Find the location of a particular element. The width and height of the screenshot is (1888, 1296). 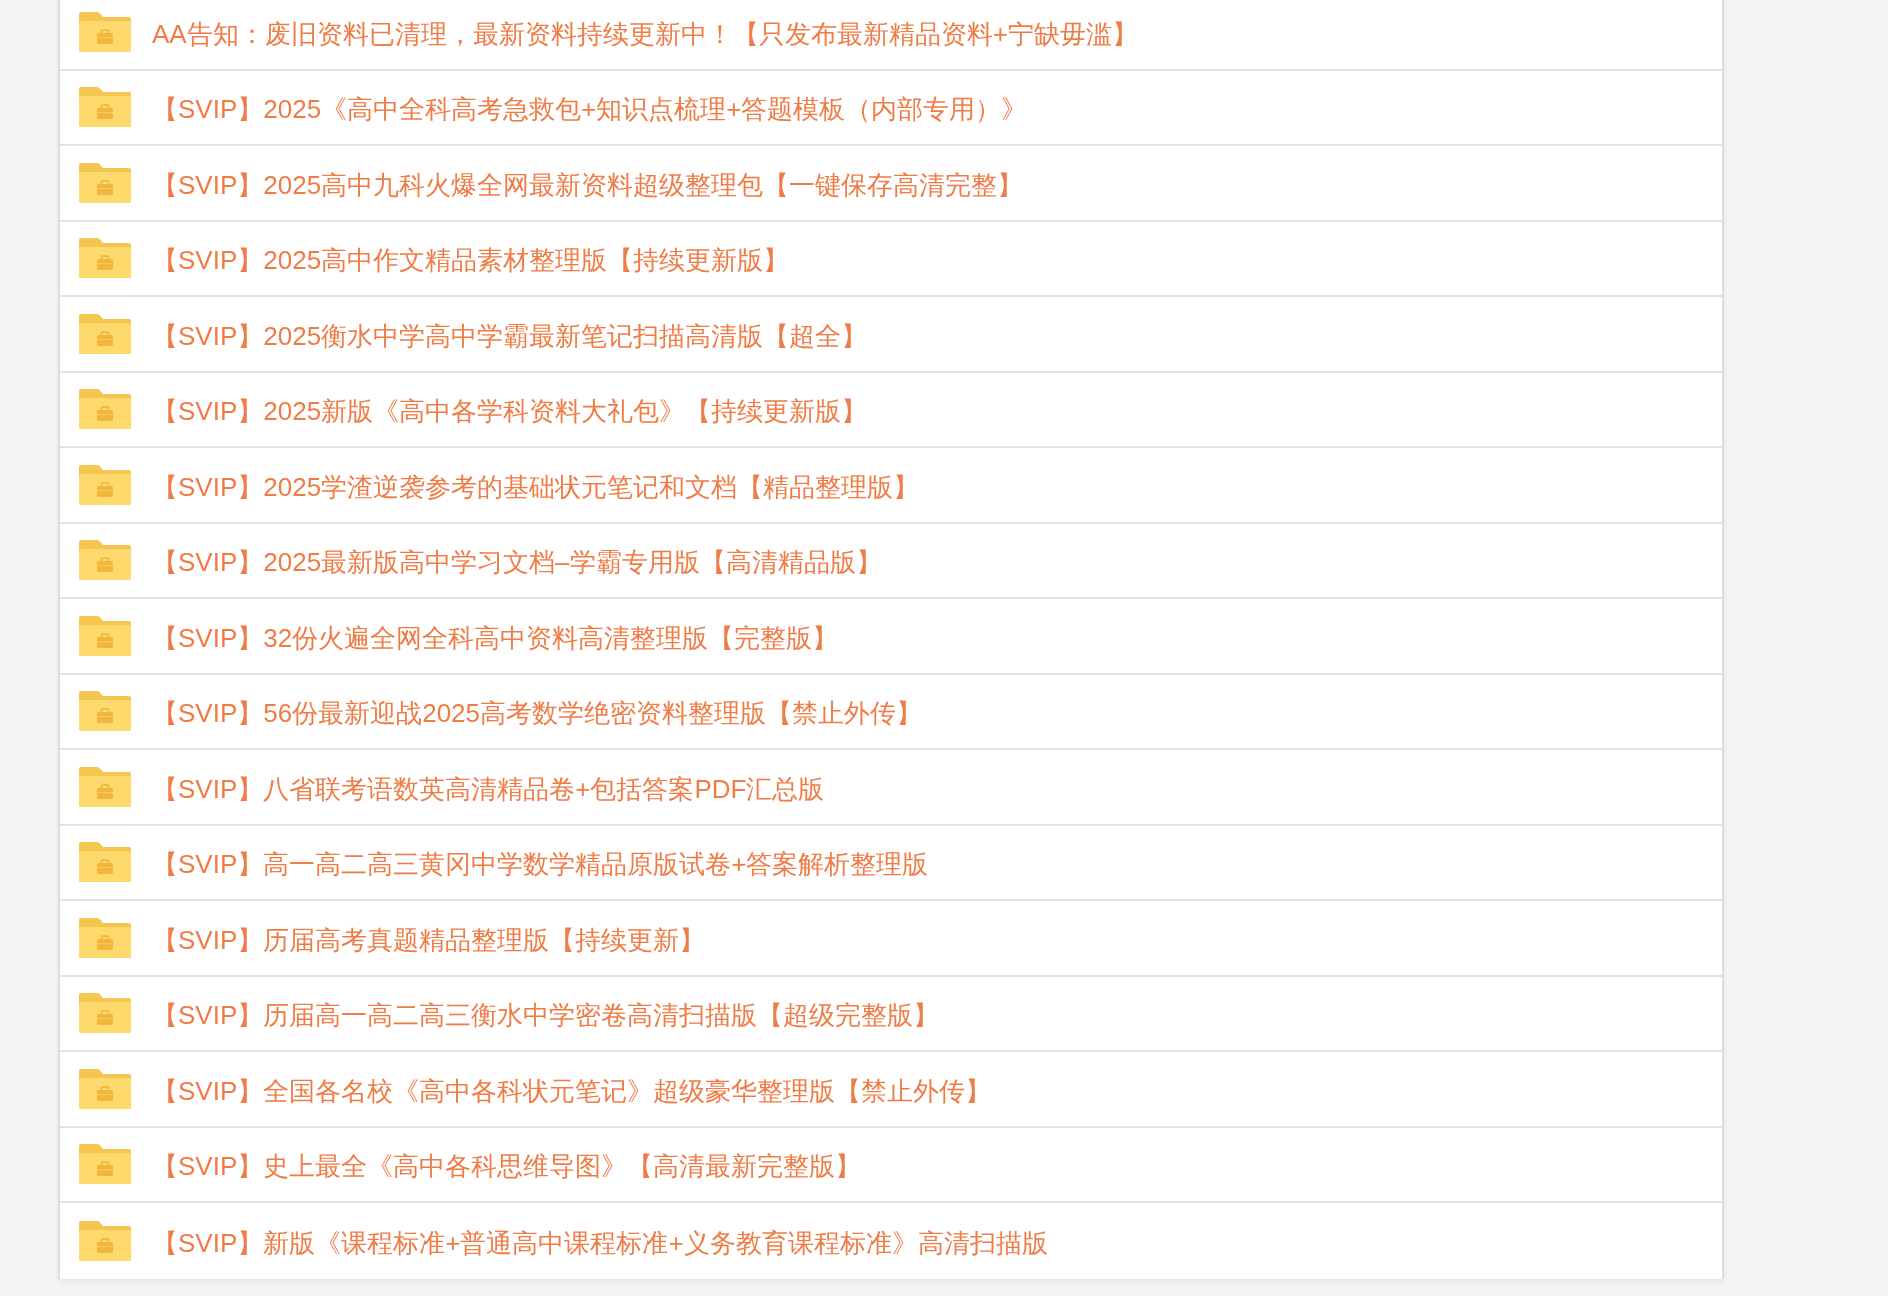

folder-link: 【SVIP】2025高中九科火爆全网最新资料超级整理包【一键保存高清完整】 is located at coordinates (588, 184).